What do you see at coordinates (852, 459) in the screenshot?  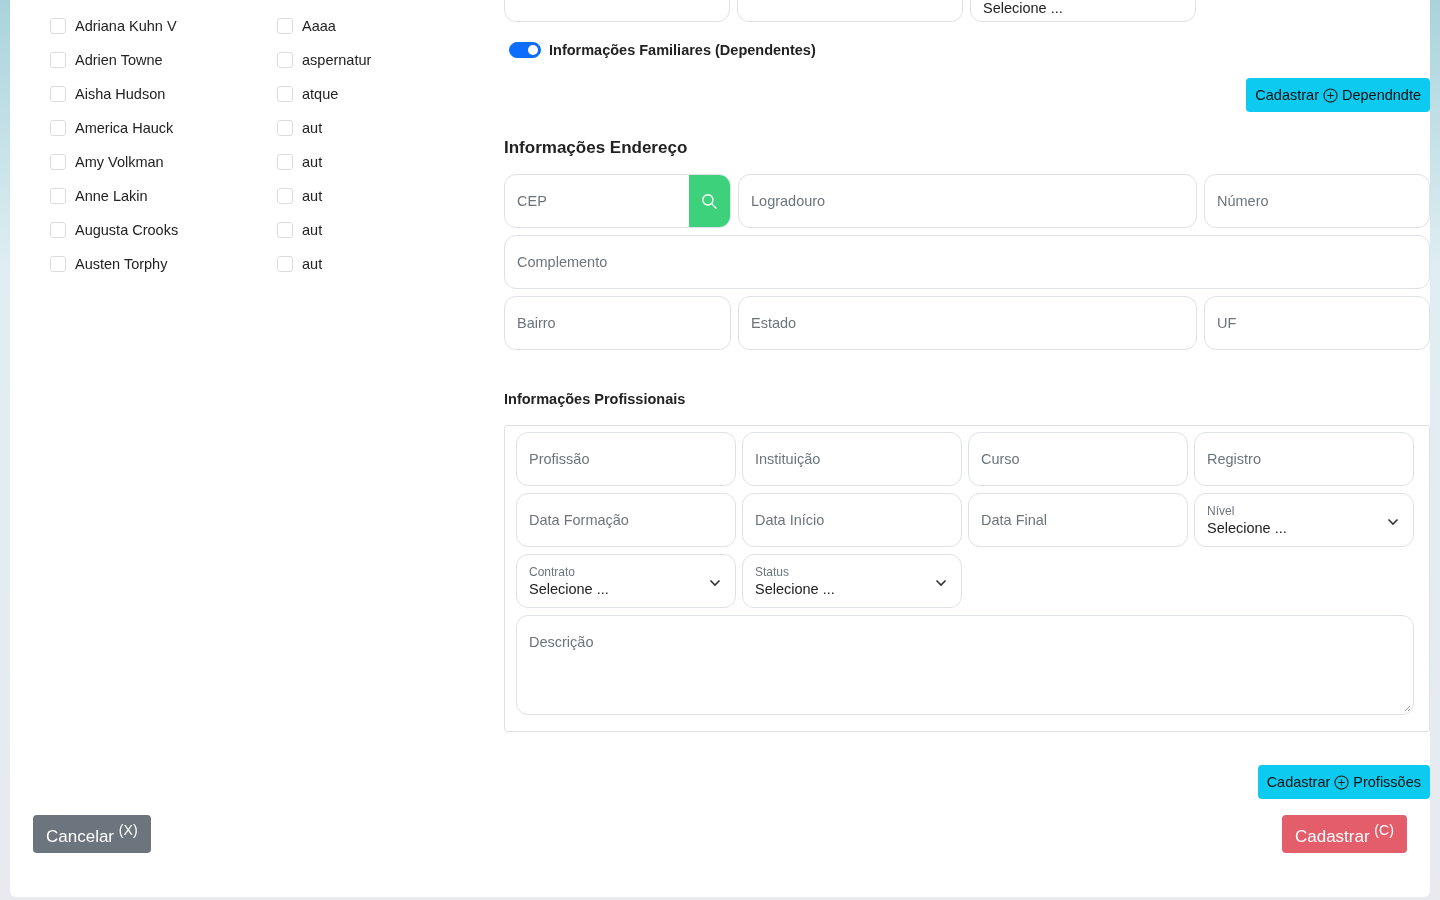 I see `input-field: Instituição` at bounding box center [852, 459].